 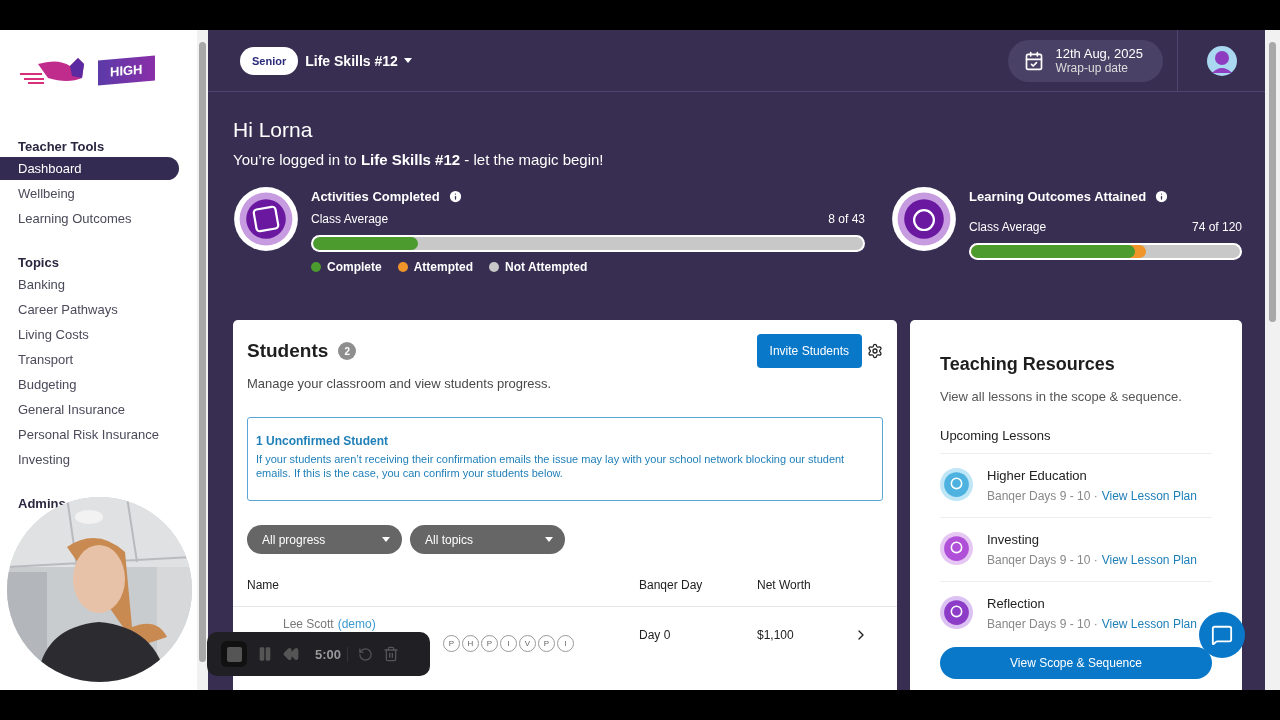 I want to click on lesson-title: Higher Education, so click(x=1037, y=475).